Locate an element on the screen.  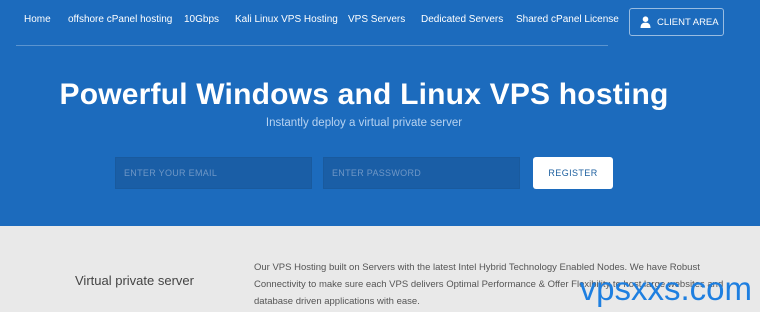
user-icon is located at coordinates (645, 22).